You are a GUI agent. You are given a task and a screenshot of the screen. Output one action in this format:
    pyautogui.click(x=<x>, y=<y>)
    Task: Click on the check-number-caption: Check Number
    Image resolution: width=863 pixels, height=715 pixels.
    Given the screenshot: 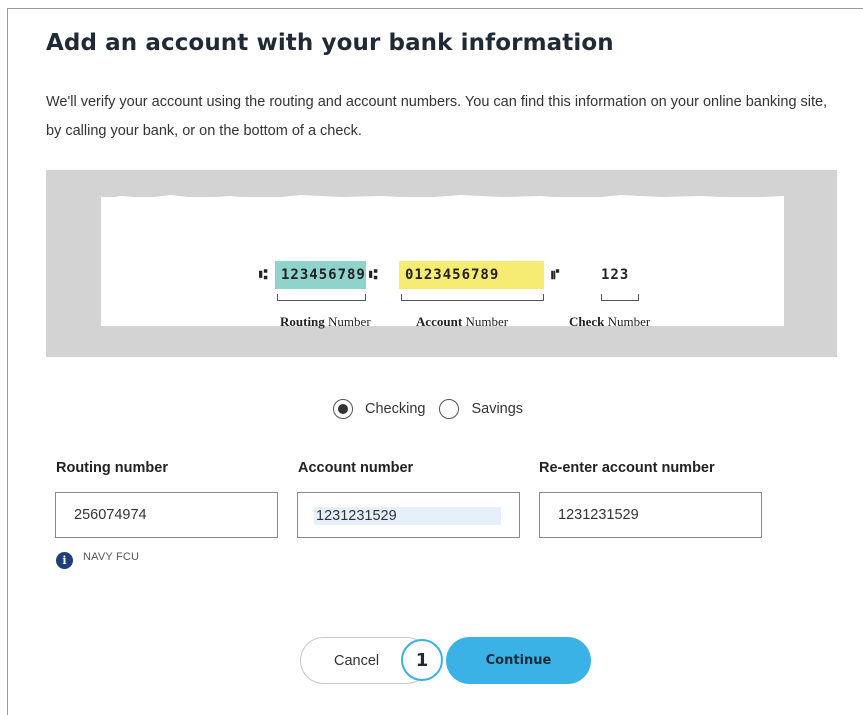 What is the action you would take?
    pyautogui.click(x=610, y=321)
    